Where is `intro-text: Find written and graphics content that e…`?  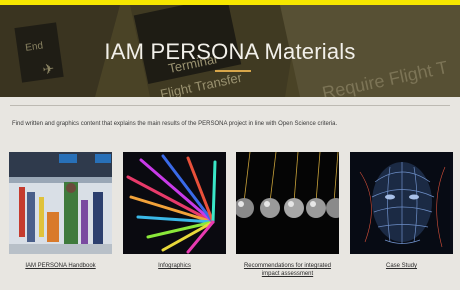 intro-text: Find written and graphics content that e… is located at coordinates (175, 124).